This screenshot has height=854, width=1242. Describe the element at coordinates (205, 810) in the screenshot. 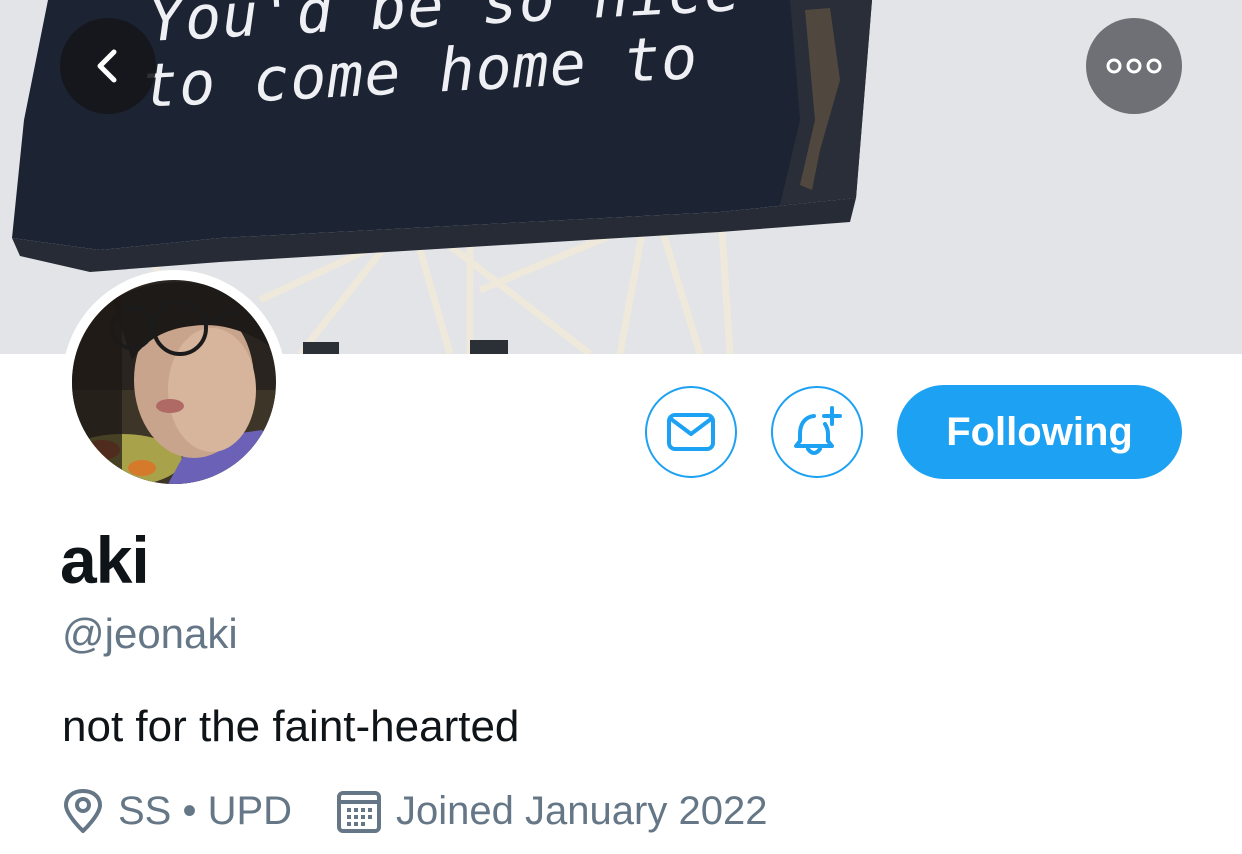

I see `location-text: SS • UPD` at that location.